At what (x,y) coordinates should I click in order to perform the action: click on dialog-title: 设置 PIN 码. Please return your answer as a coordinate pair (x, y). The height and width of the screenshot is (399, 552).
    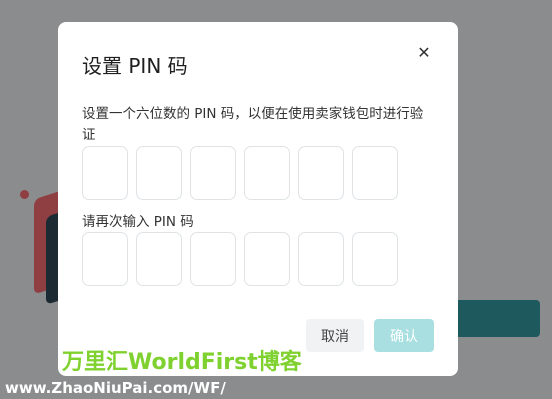
    Looking at the image, I should click on (135, 66).